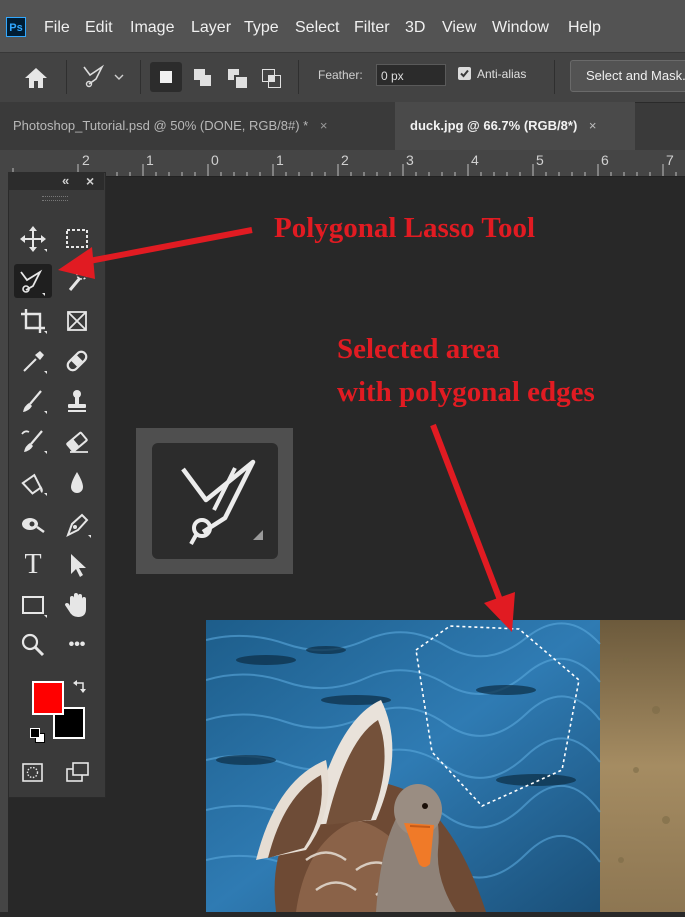 This screenshot has width=685, height=917. What do you see at coordinates (55, 198) in the screenshot?
I see `panel-grip` at bounding box center [55, 198].